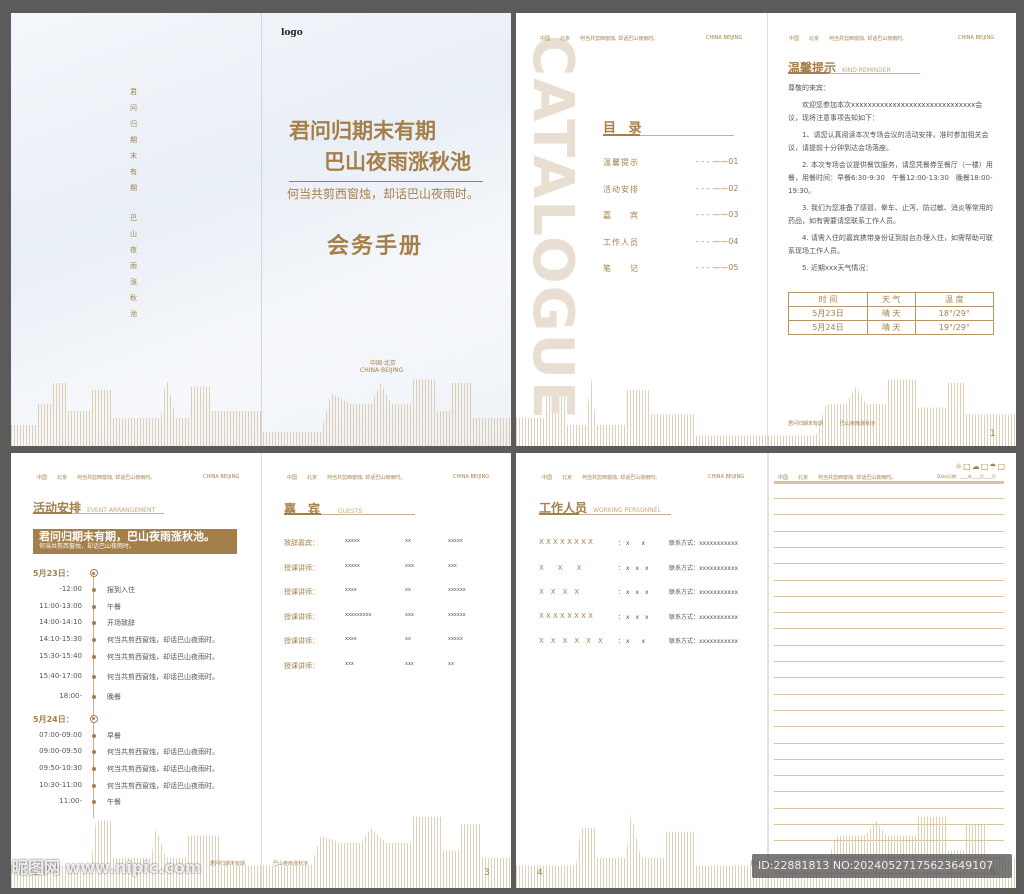 This screenshot has height=894, width=1024. Describe the element at coordinates (53, 573) in the screenshot. I see `schedule-date: 5月23日：` at that location.